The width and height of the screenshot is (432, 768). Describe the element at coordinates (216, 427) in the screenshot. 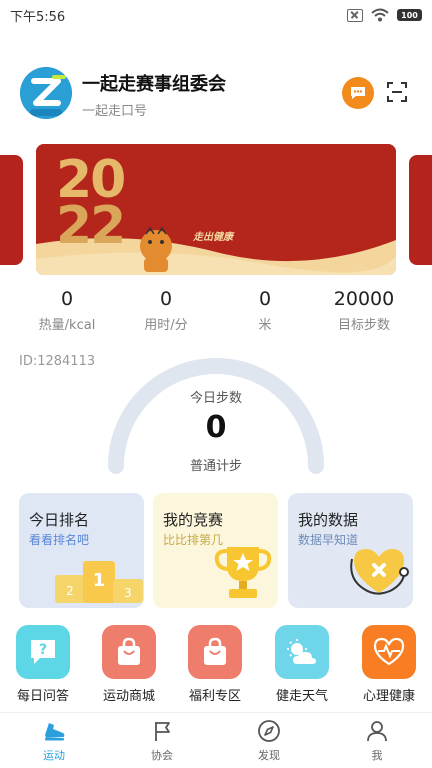

I see `steps-value: 0` at that location.